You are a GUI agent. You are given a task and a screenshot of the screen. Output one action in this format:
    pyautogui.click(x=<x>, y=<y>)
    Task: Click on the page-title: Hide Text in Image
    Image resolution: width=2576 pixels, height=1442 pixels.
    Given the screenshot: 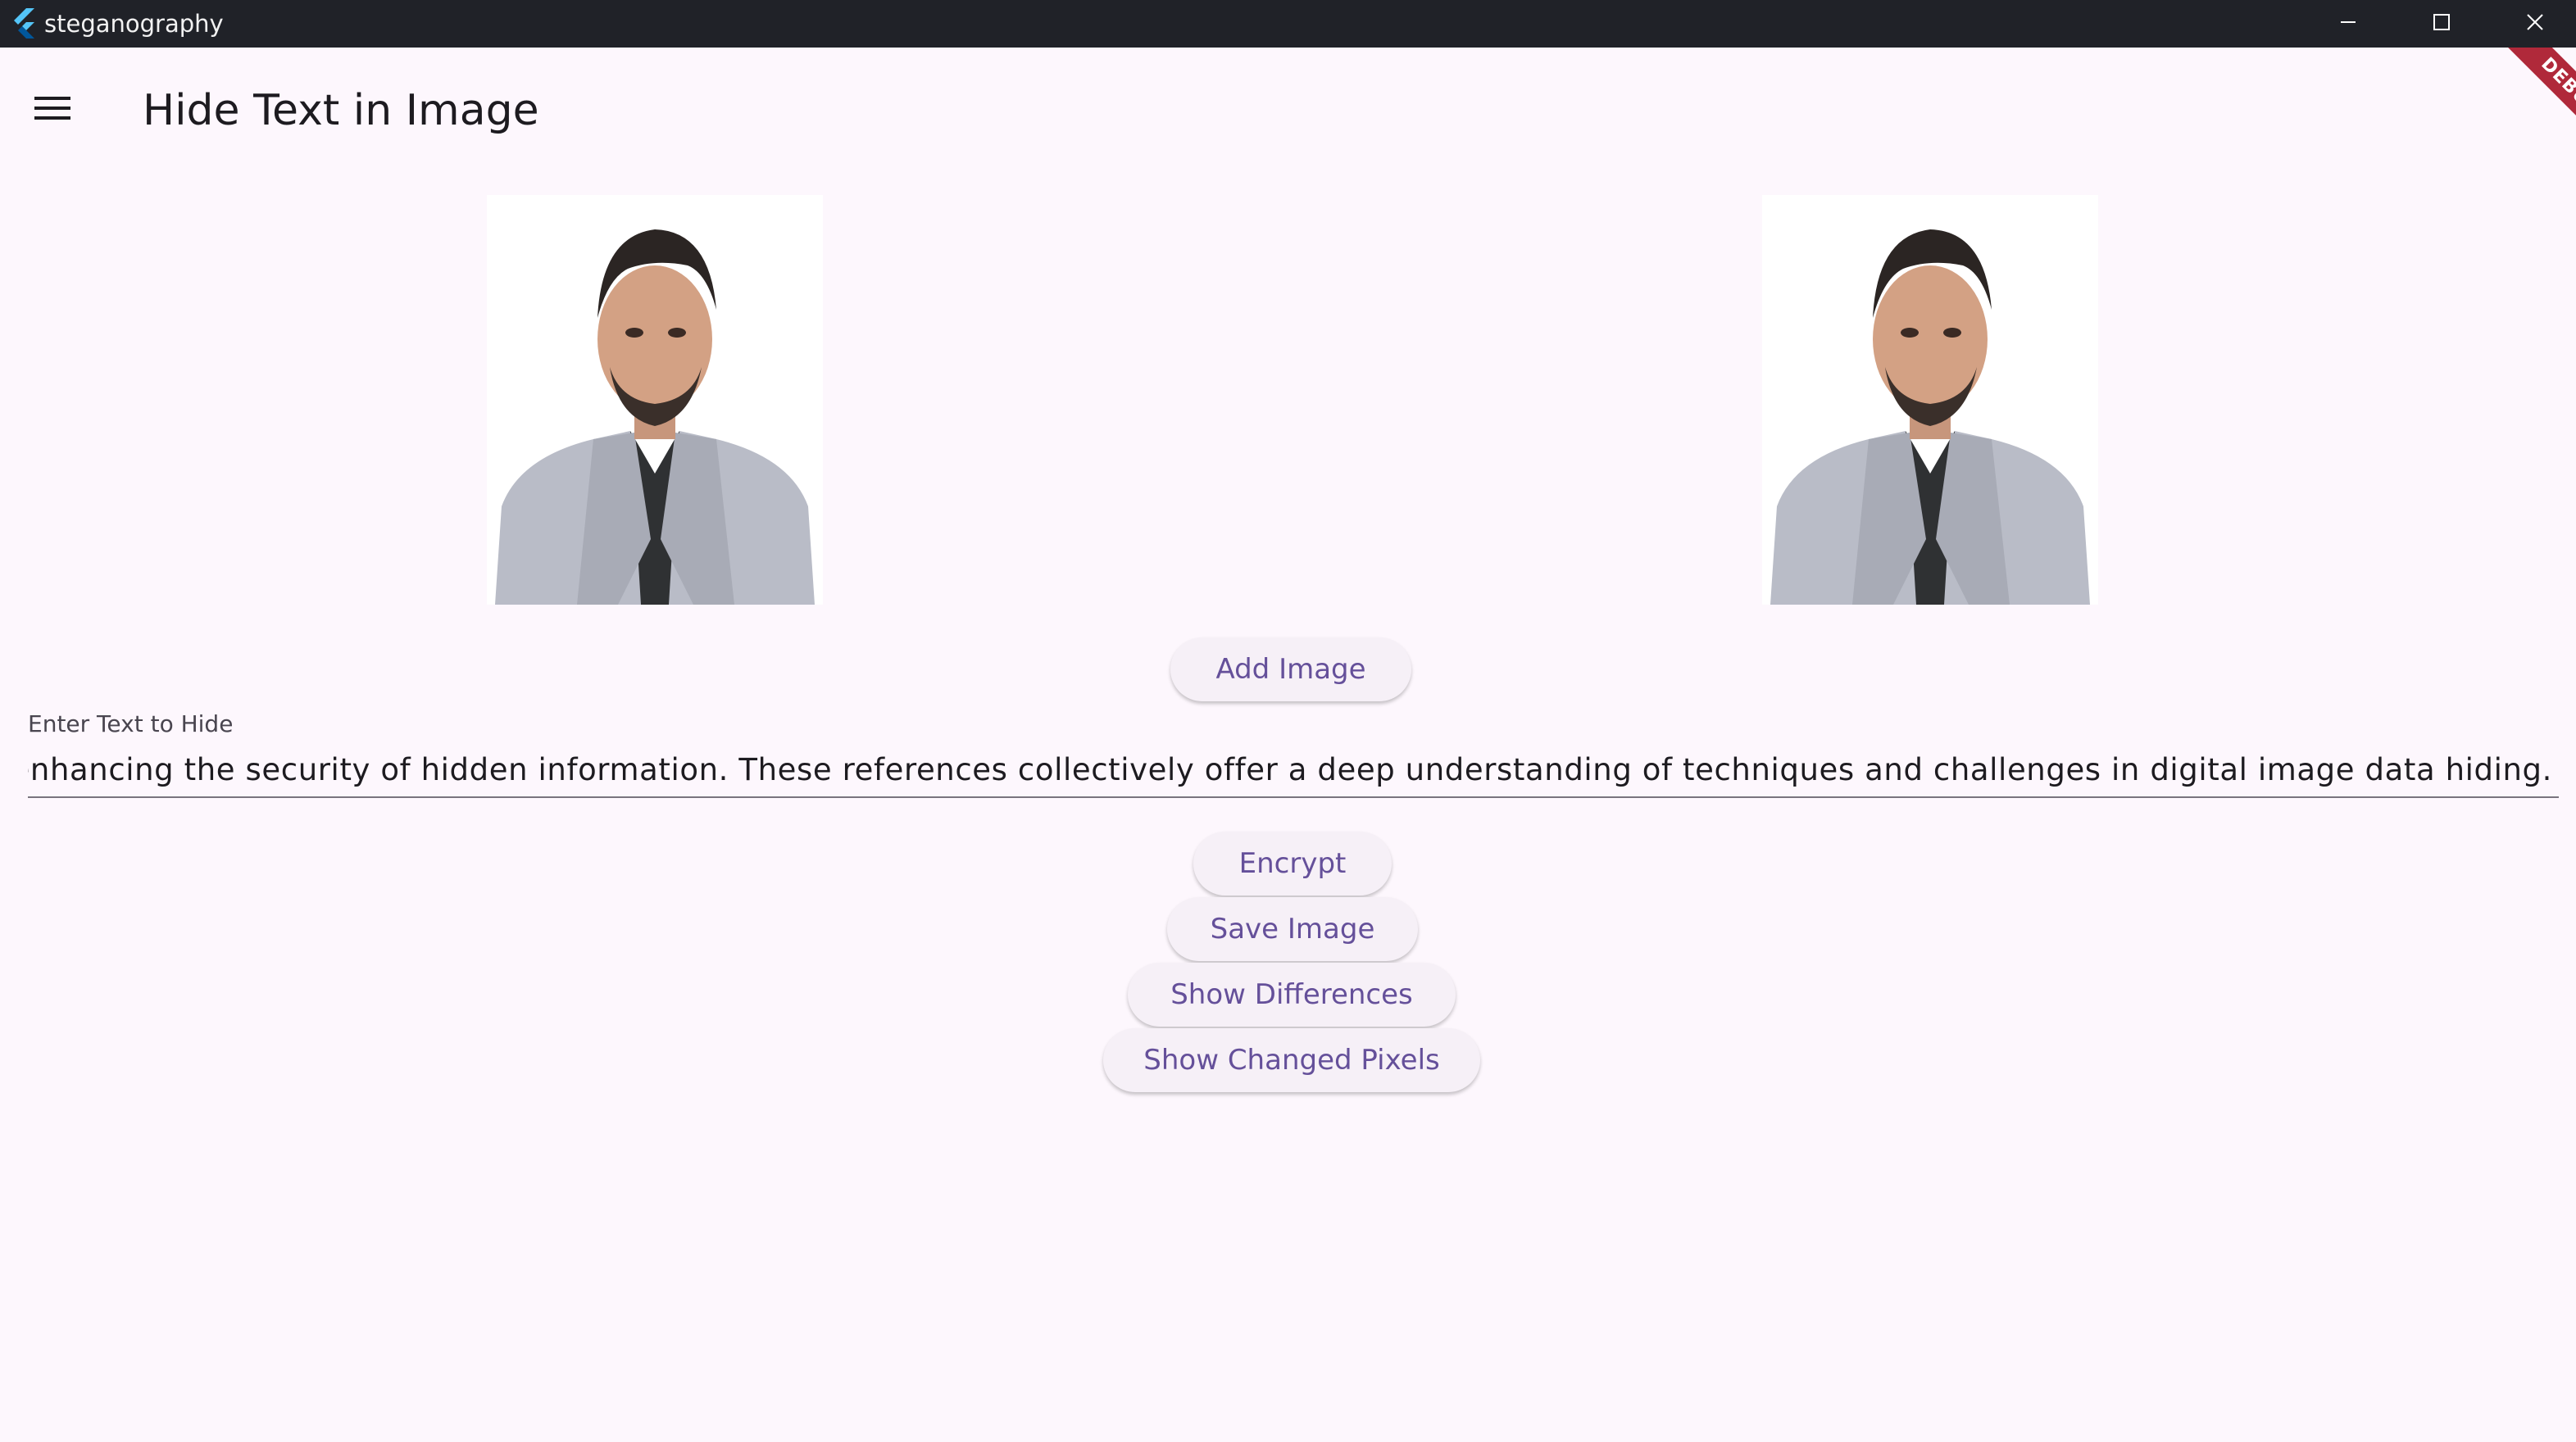 What is the action you would take?
    pyautogui.click(x=341, y=110)
    